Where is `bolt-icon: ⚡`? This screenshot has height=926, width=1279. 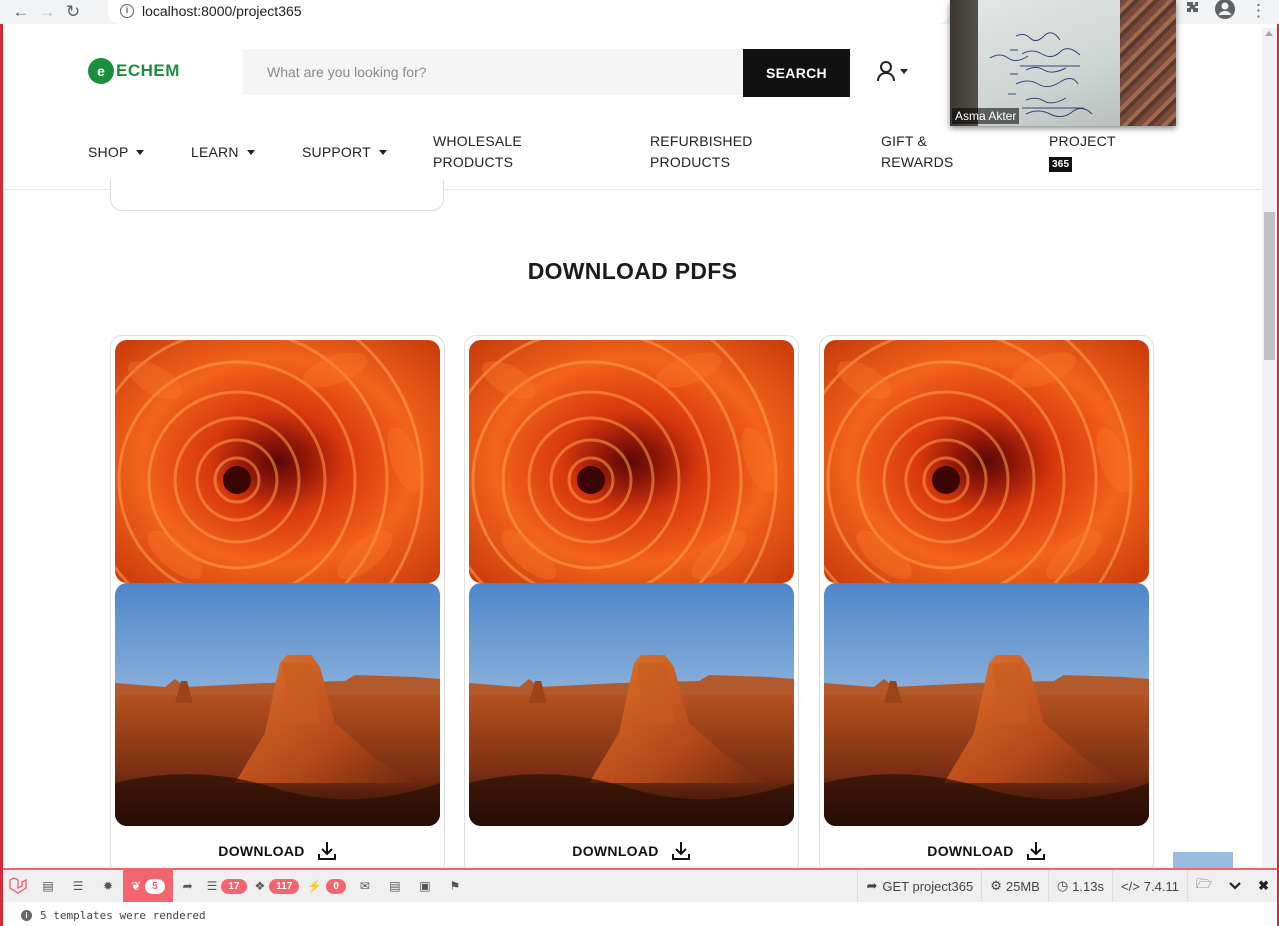 bolt-icon: ⚡ is located at coordinates (315, 886).